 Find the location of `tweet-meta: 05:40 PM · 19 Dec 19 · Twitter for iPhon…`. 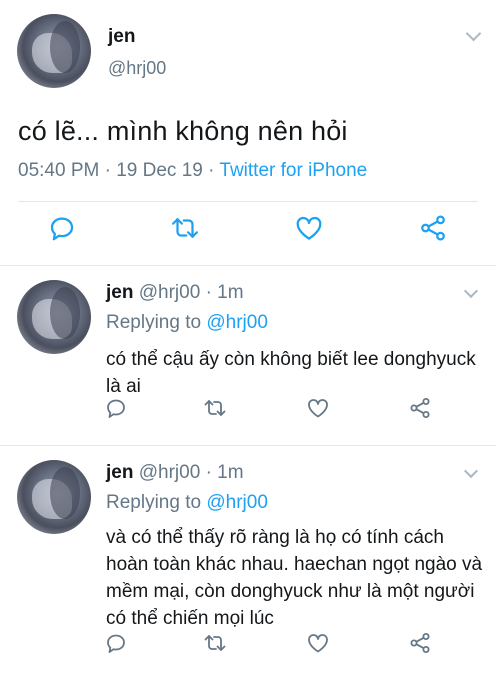

tweet-meta: 05:40 PM · 19 Dec 19 · Twitter for iPhon… is located at coordinates (192, 171).